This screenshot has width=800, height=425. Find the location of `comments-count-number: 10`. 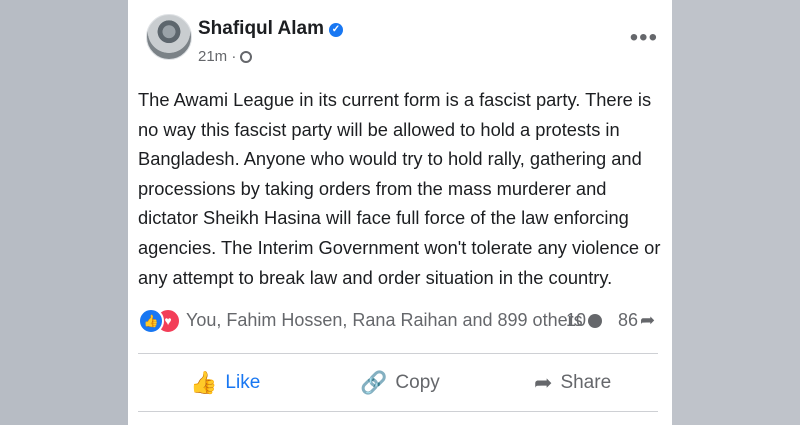

comments-count-number: 10 is located at coordinates (576, 320).